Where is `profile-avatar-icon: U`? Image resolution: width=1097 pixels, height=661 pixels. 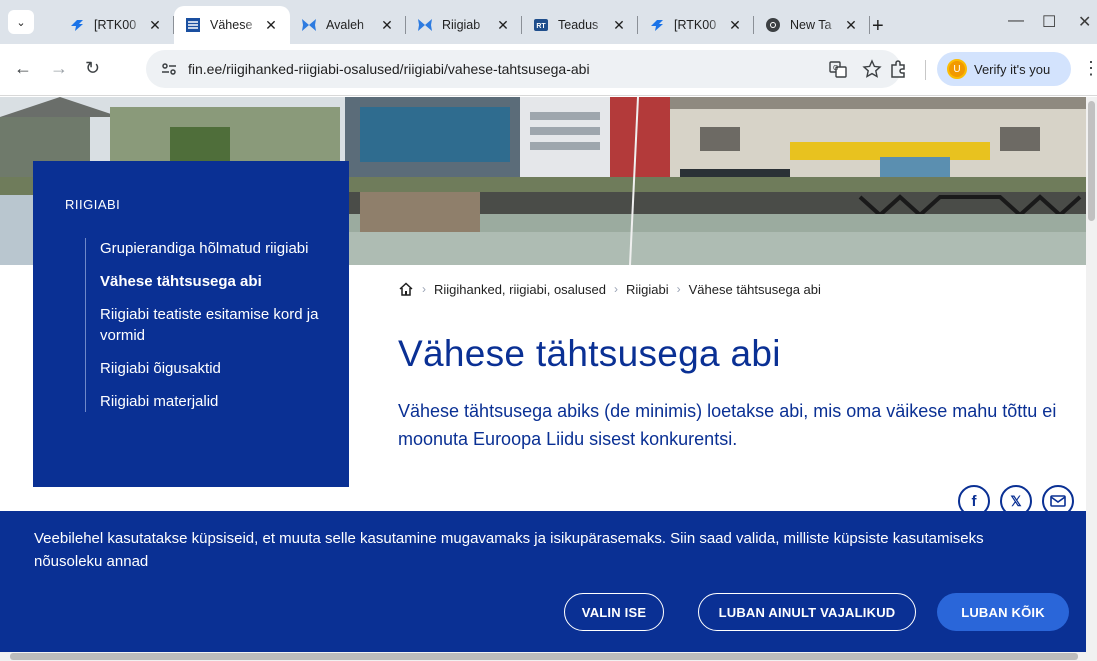
profile-avatar-icon: U is located at coordinates (957, 69).